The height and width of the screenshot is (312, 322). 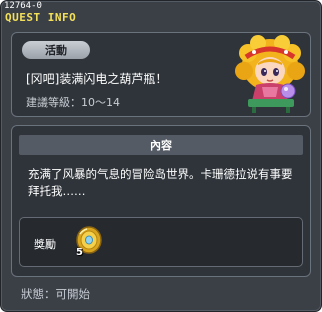 What do you see at coordinates (55, 294) in the screenshot?
I see `quest-status: 狀態：可開始` at bounding box center [55, 294].